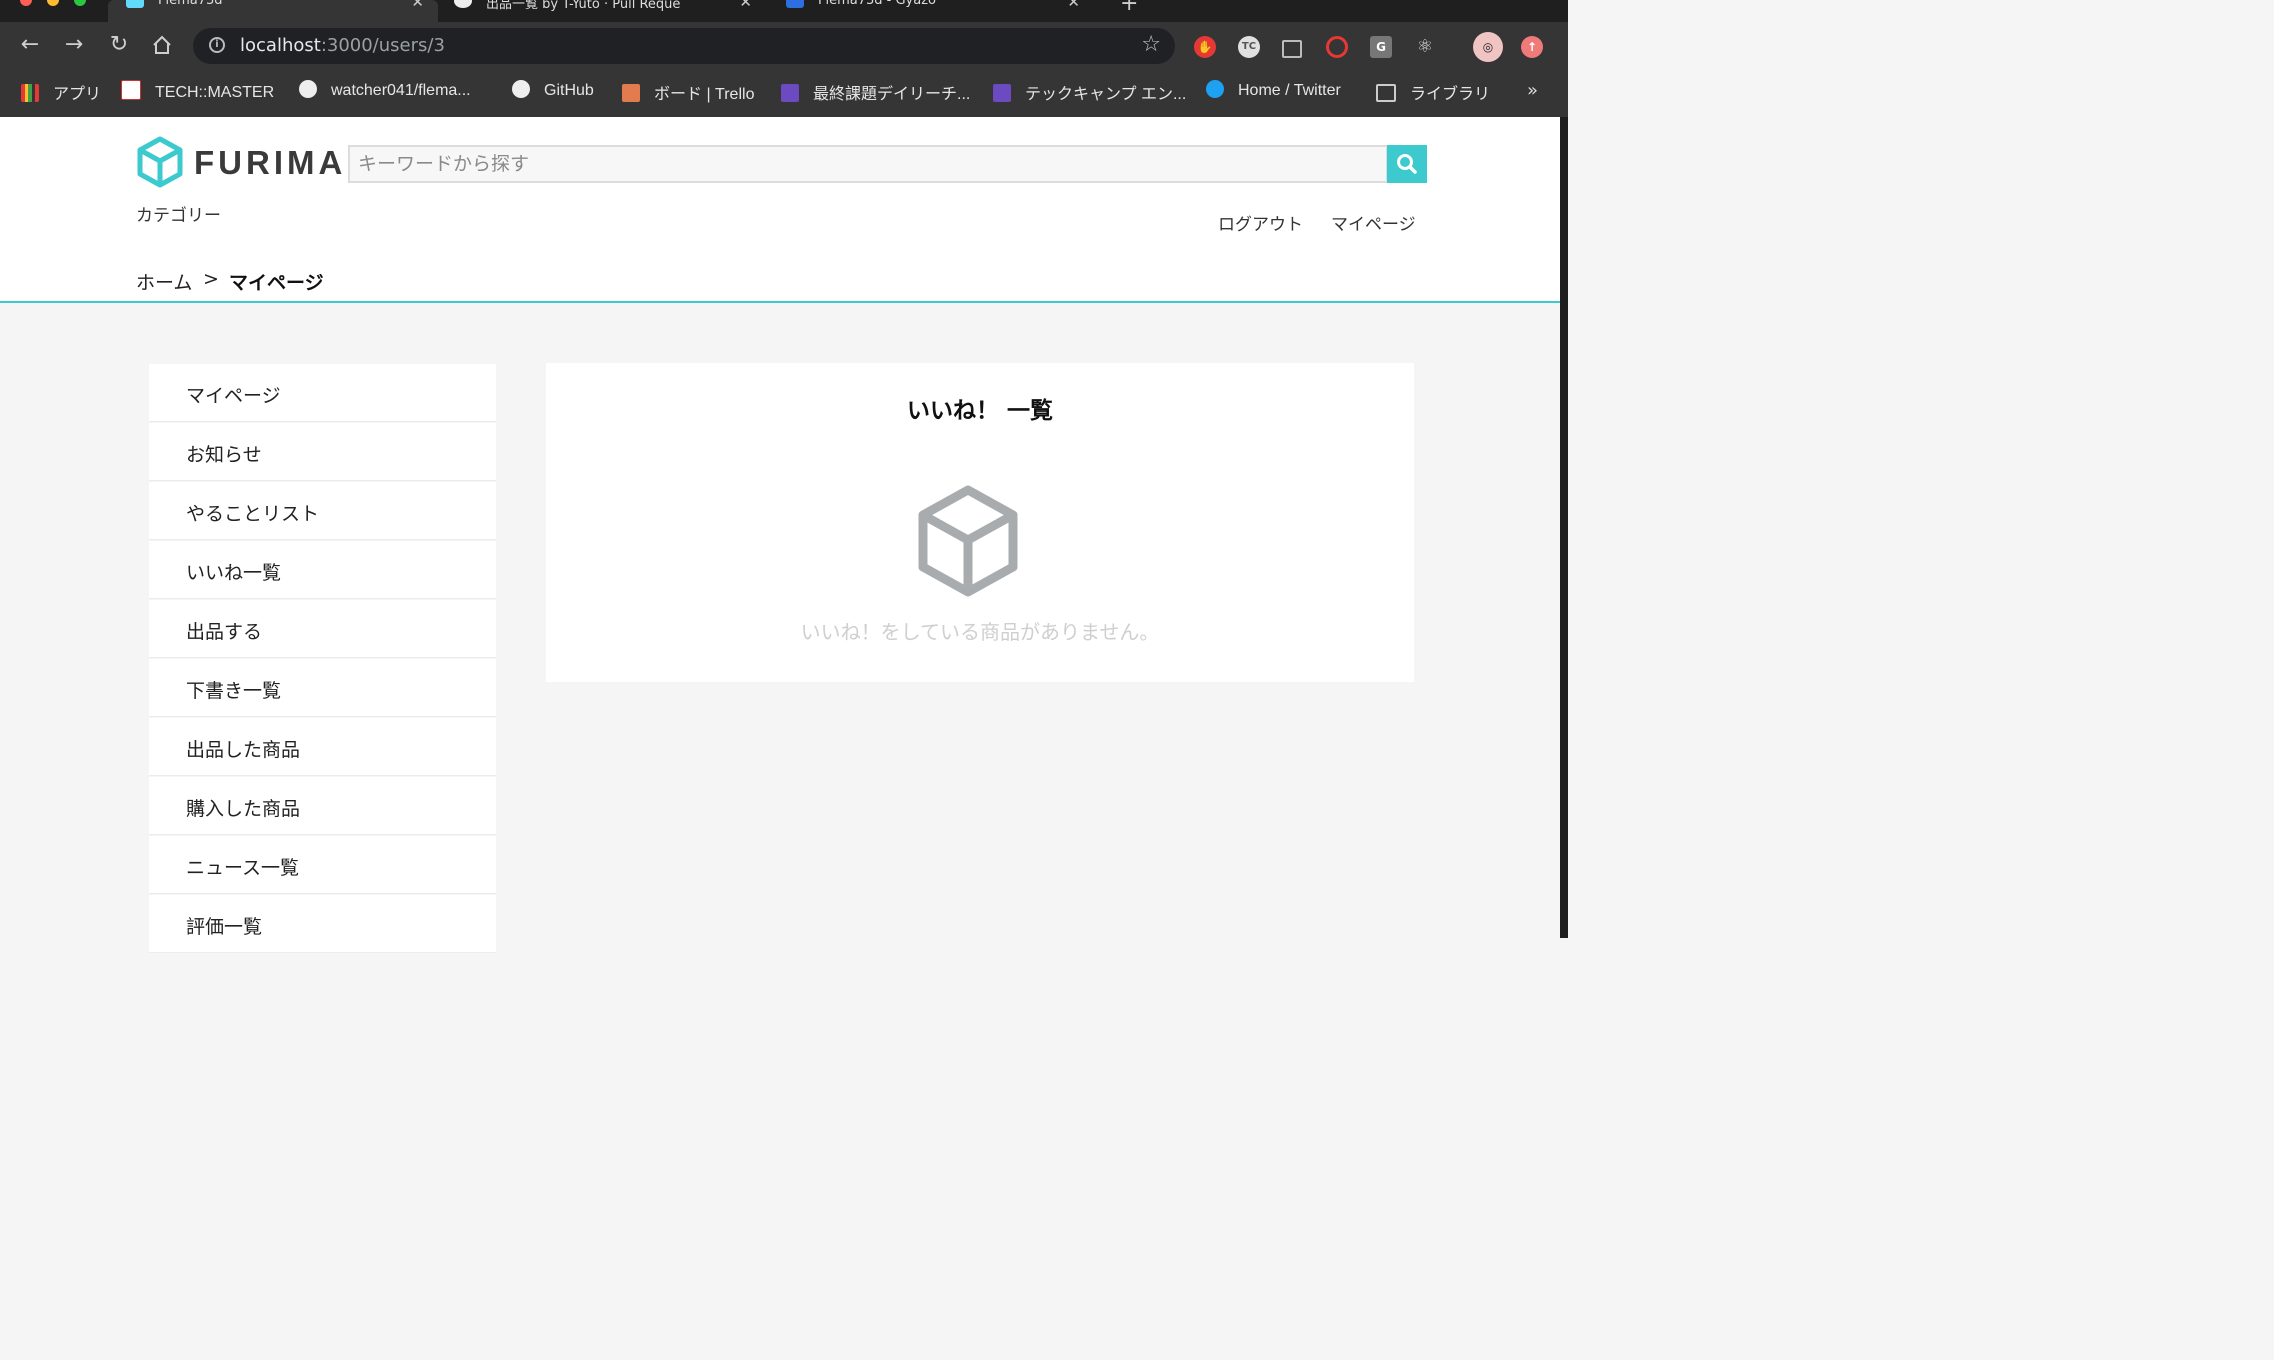  What do you see at coordinates (243, 750) in the screenshot?
I see `sidebar-item-label: 出品した商品` at bounding box center [243, 750].